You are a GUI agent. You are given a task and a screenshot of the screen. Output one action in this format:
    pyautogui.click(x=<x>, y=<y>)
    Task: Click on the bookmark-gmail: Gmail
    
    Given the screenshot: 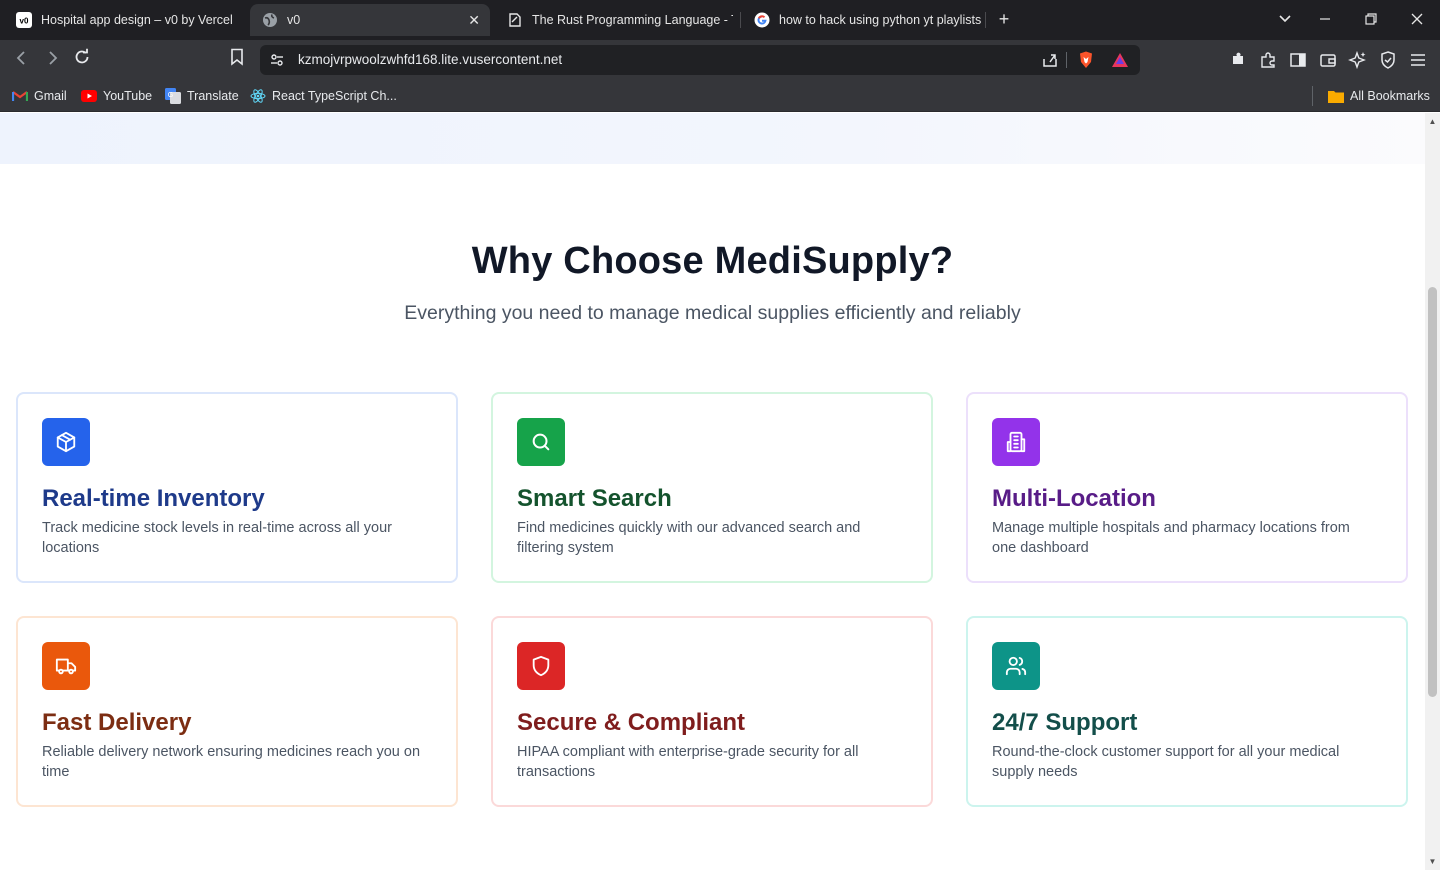 What is the action you would take?
    pyautogui.click(x=39, y=96)
    